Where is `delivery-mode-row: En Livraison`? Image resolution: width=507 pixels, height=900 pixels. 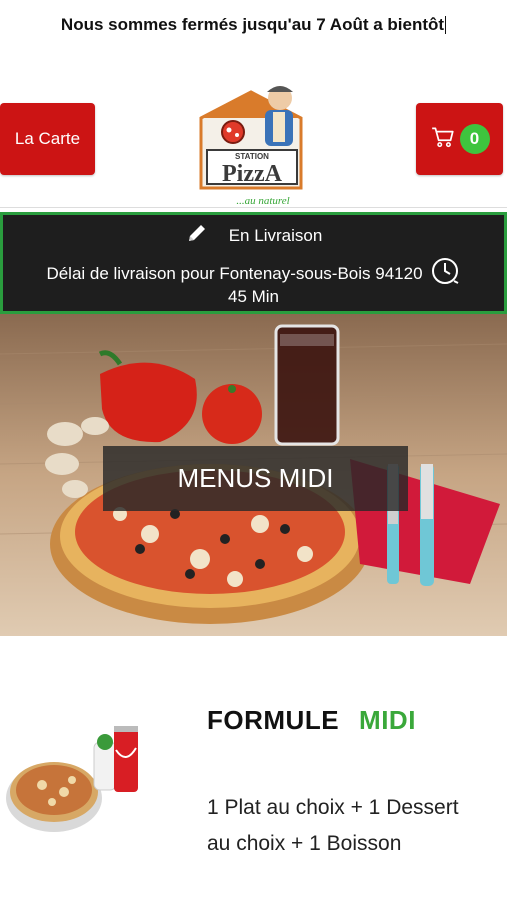
delivery-mode-row: En Livraison is located at coordinates (253, 235).